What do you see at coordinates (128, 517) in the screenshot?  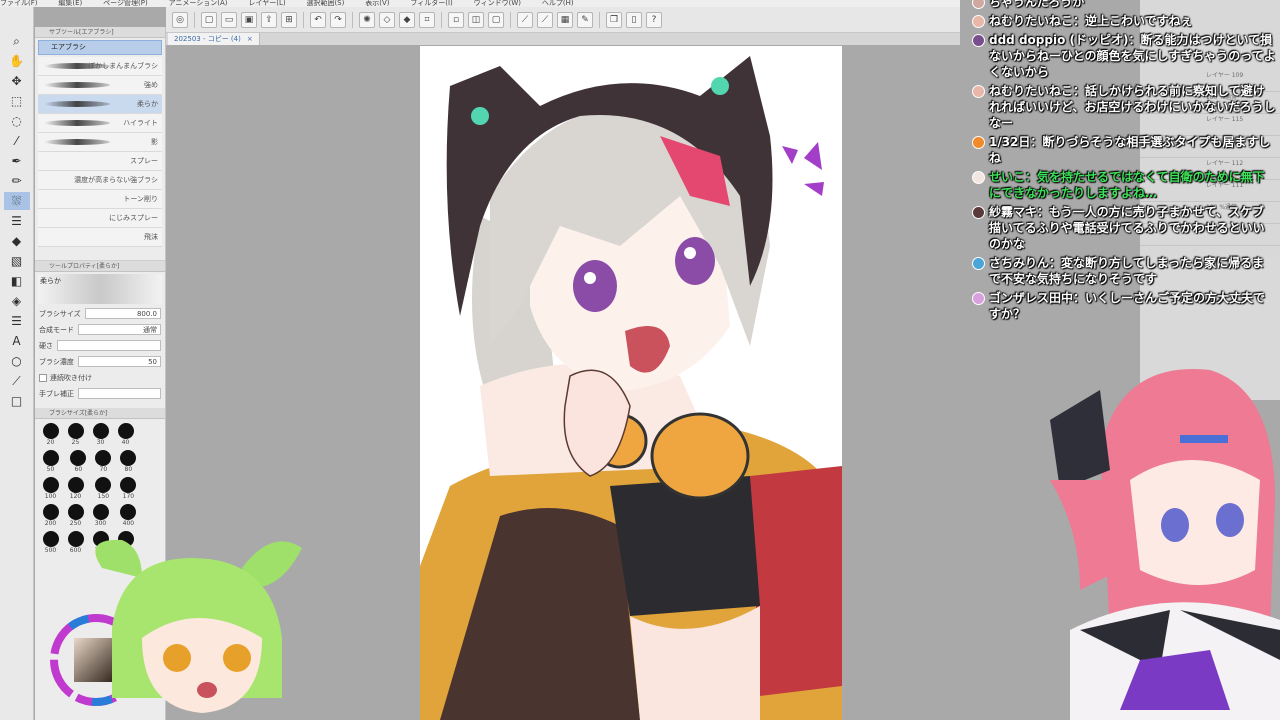 I see `brush-size-option: 400` at bounding box center [128, 517].